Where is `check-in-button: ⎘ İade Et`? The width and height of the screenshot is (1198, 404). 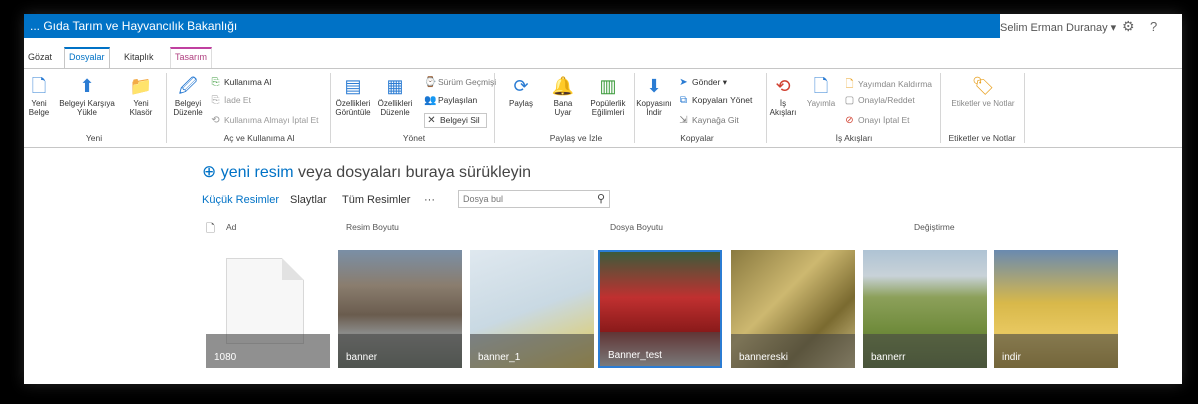 check-in-button: ⎘ İade Et is located at coordinates (230, 100).